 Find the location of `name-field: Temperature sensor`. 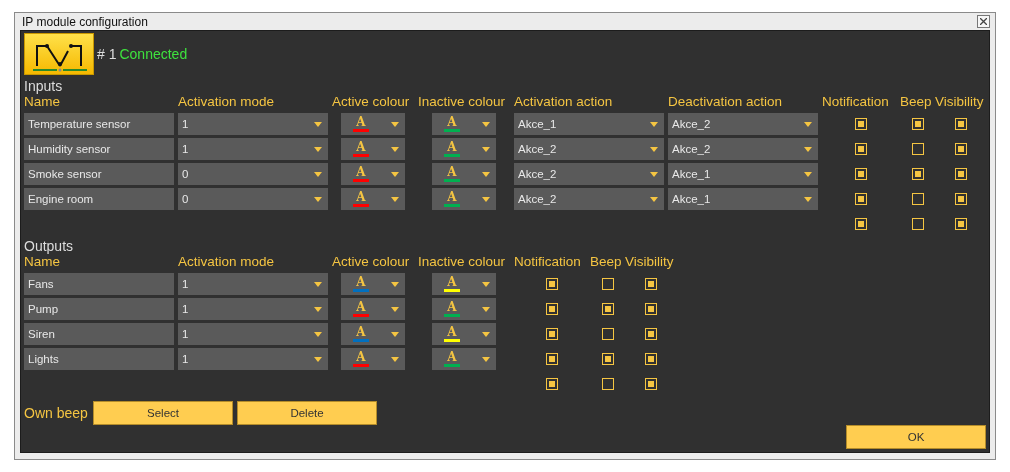

name-field: Temperature sensor is located at coordinates (99, 124).